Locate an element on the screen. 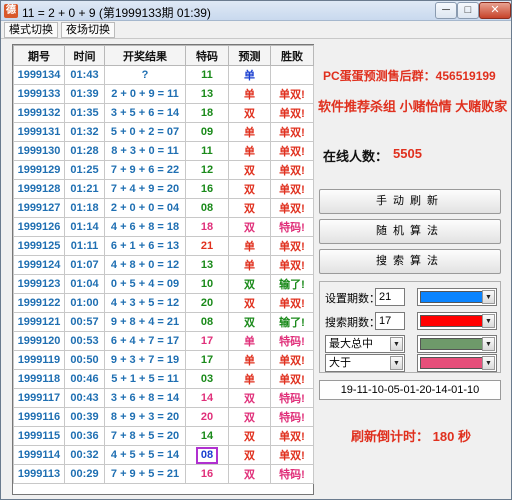  table-row: 1999115 00:36 7 + 8 + 5 = 20 14 双单双! is located at coordinates (163, 436).